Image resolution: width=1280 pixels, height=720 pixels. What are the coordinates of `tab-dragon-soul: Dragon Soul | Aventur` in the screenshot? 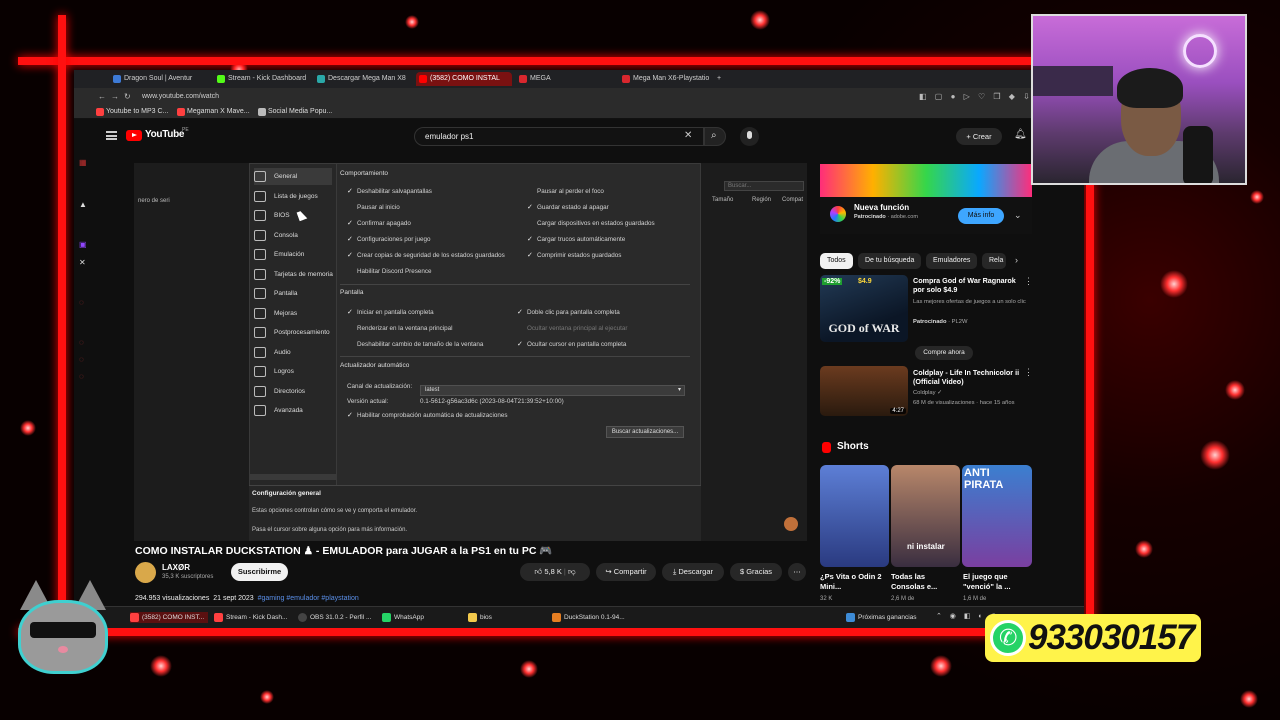 It's located at (160, 79).